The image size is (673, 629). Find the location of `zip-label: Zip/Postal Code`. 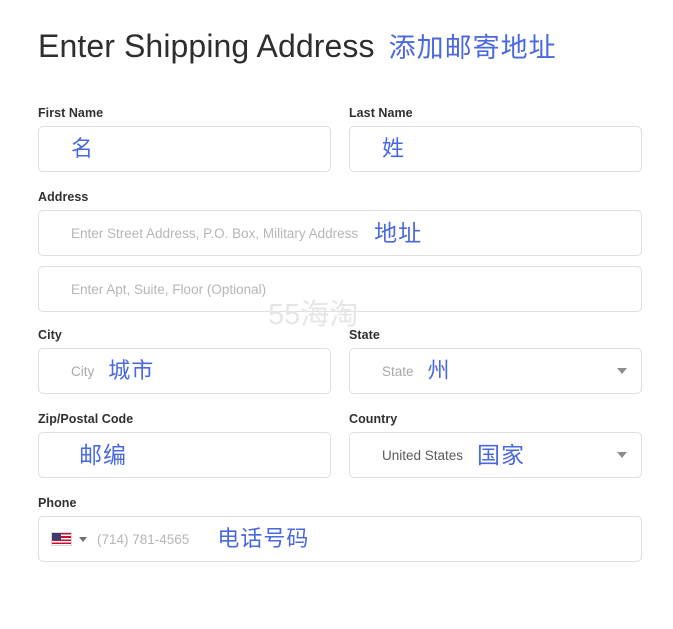

zip-label: Zip/Postal Code is located at coordinates (86, 419).